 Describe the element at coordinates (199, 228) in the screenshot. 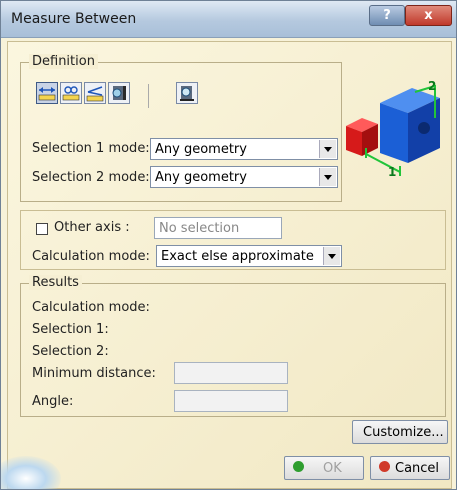

I see `other-axis-placeholder: No selection` at that location.